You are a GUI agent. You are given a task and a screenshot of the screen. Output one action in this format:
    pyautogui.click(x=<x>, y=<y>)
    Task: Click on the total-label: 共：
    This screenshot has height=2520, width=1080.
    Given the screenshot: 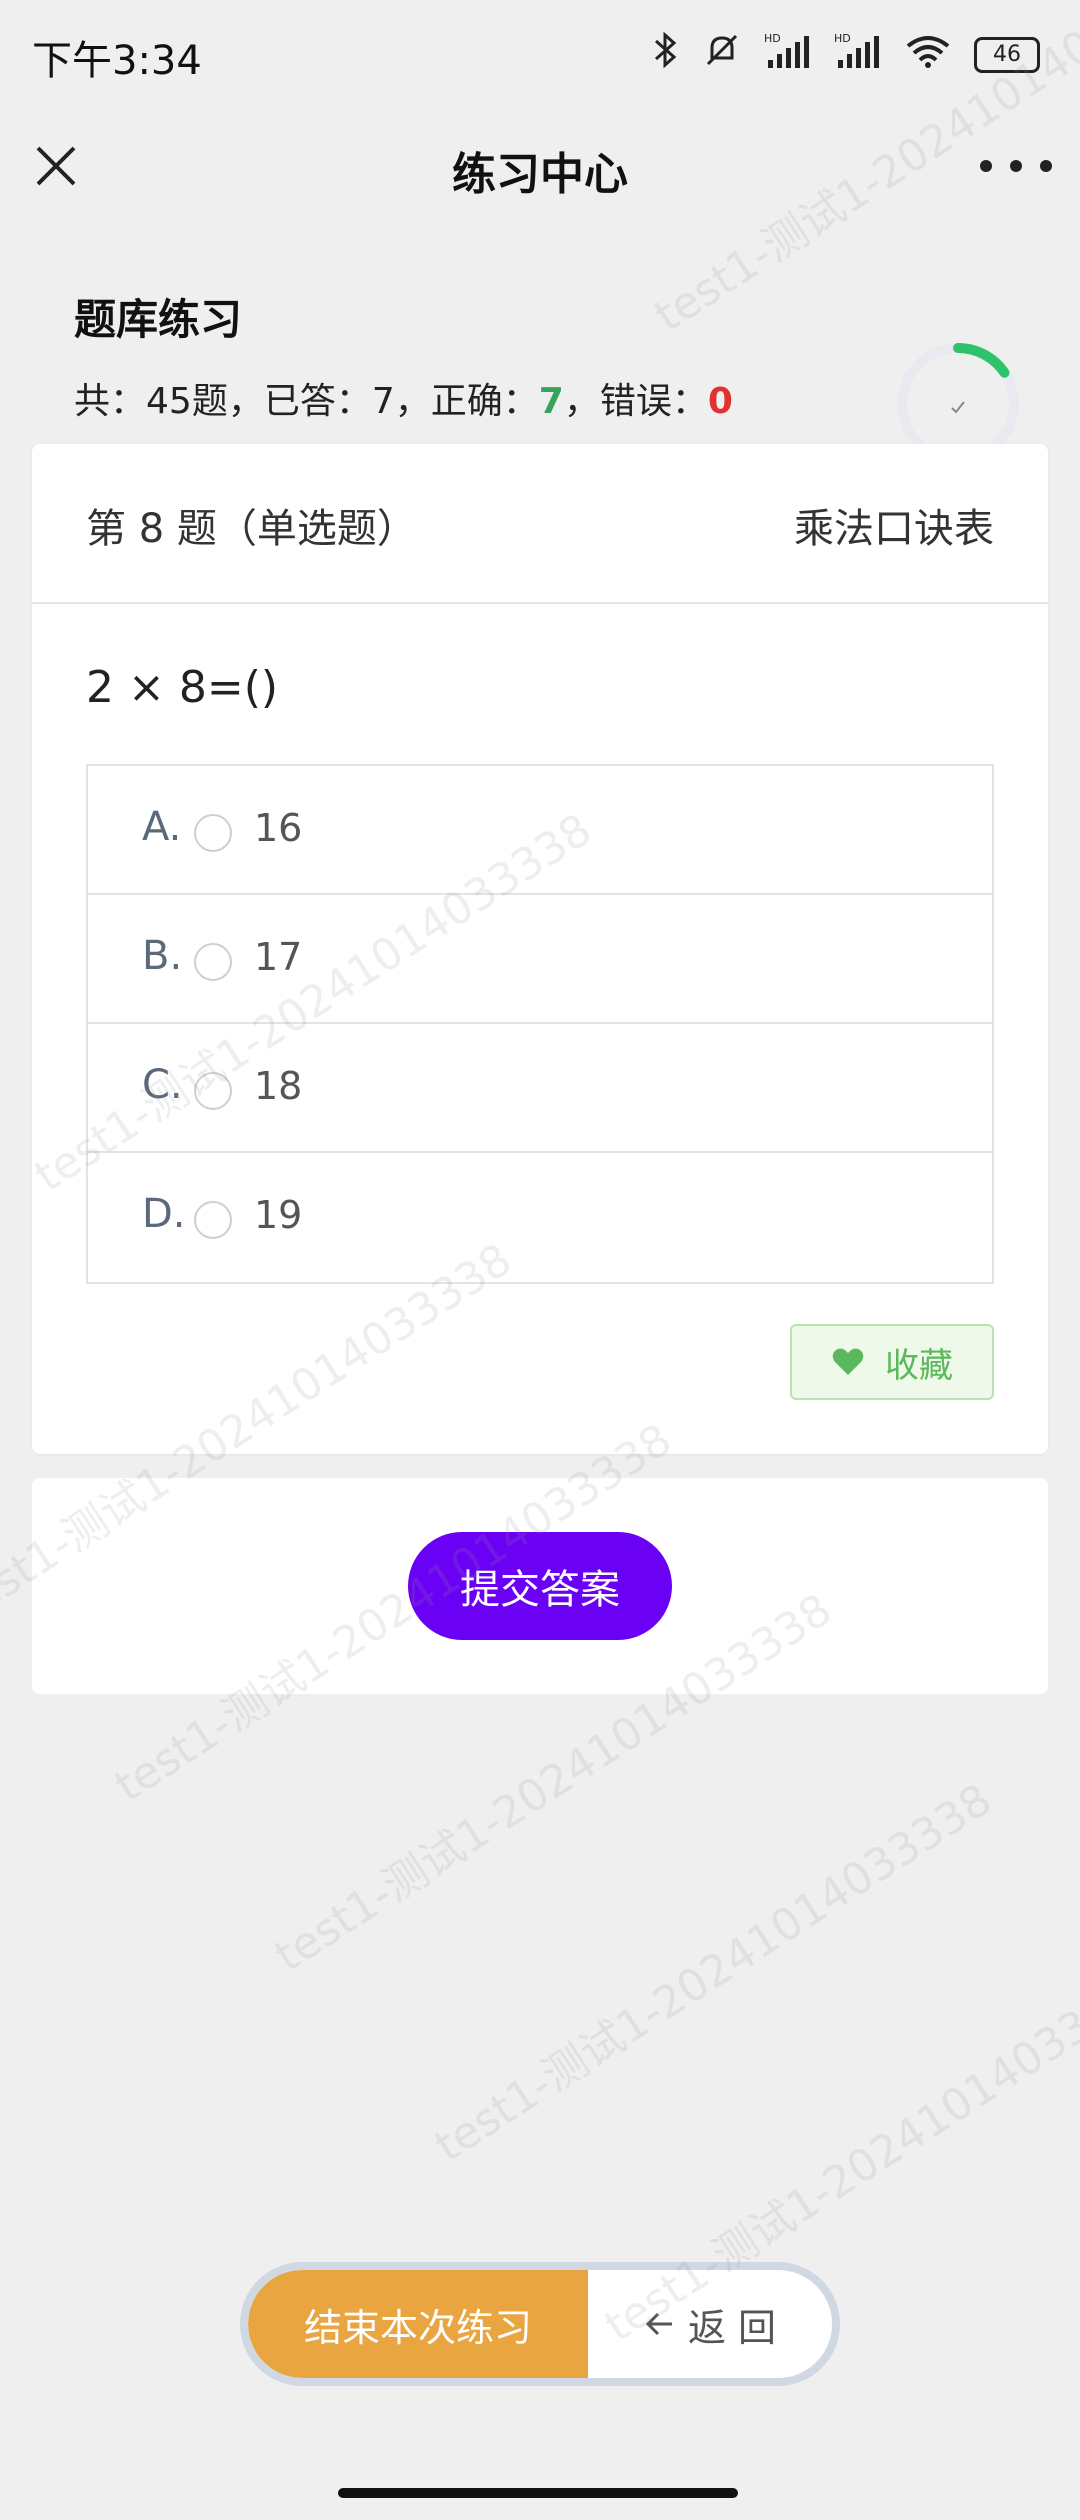 What is the action you would take?
    pyautogui.click(x=110, y=401)
    